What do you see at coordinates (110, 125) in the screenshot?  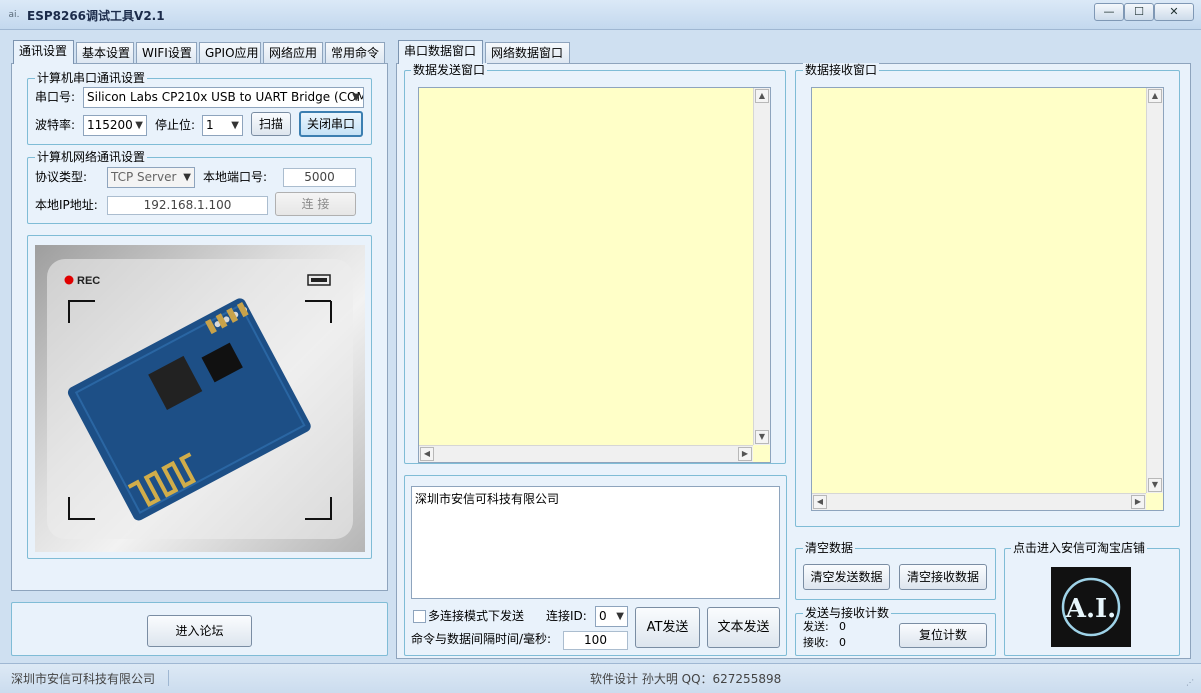 I see `baud-select-value: 115200` at bounding box center [110, 125].